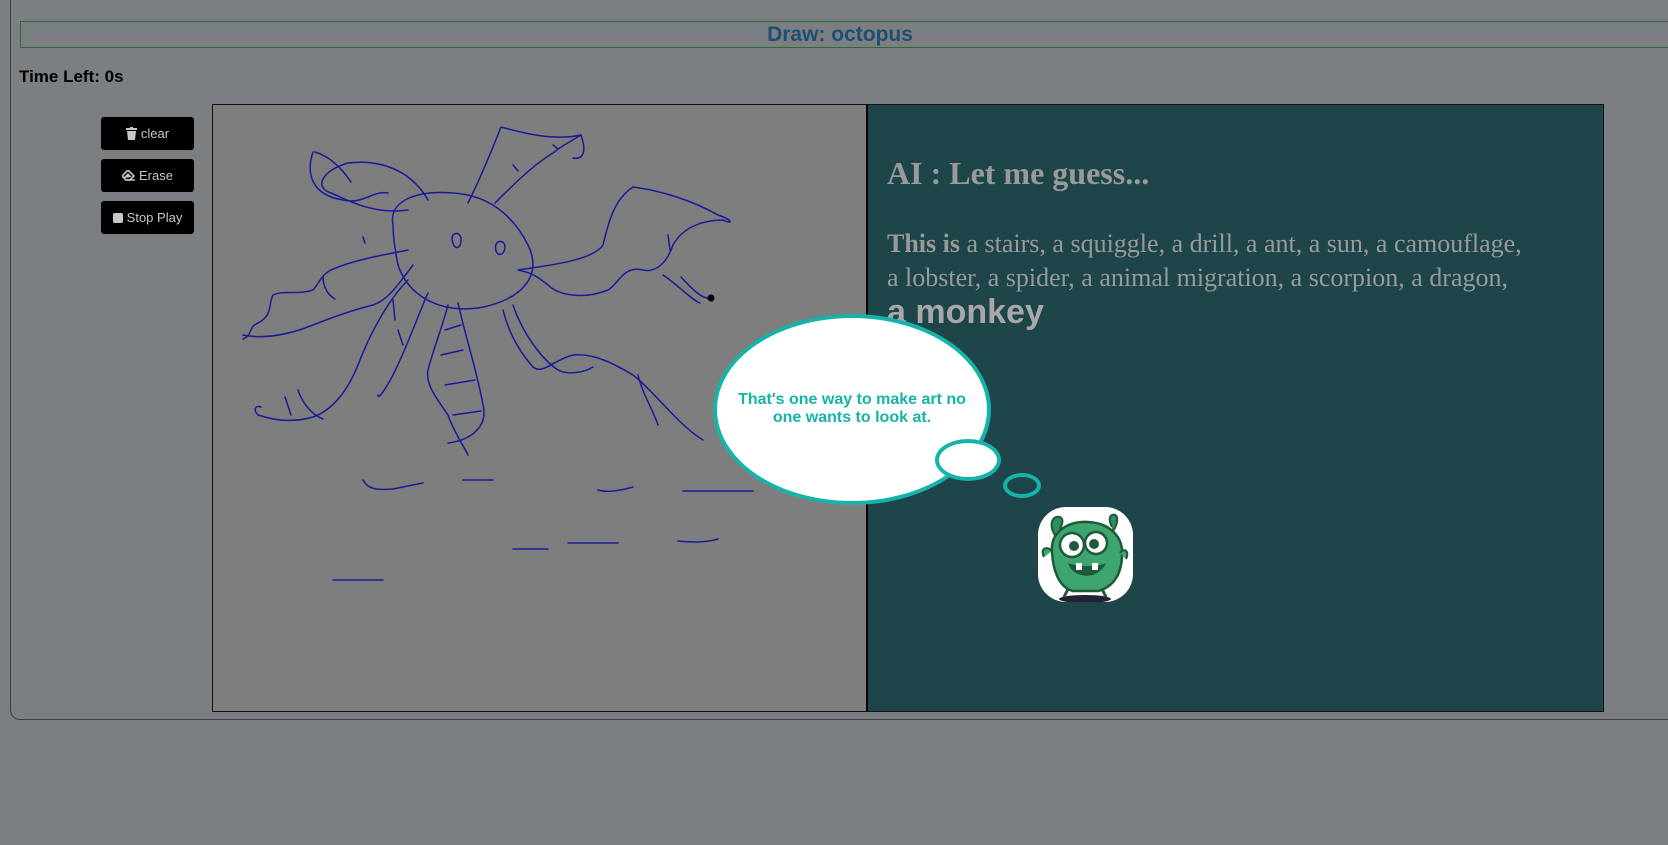 The height and width of the screenshot is (845, 1668). I want to click on erase-label: Erase, so click(156, 175).